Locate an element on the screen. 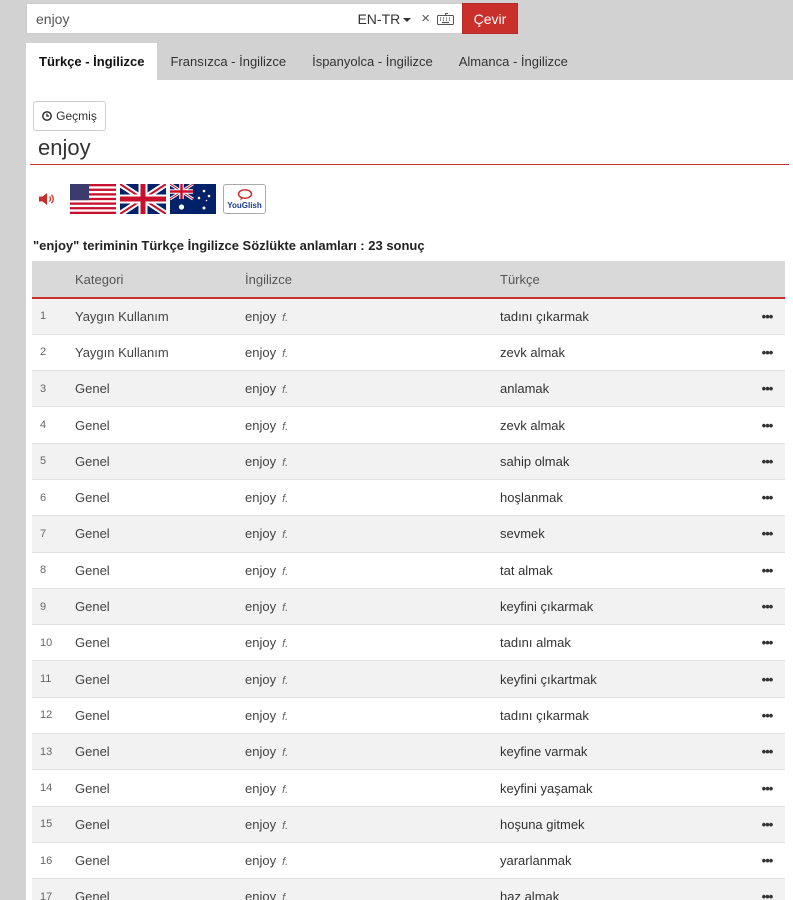 The image size is (793, 900). table-row: 7 Genel enjoy f. sevmek ••• is located at coordinates (408, 534).